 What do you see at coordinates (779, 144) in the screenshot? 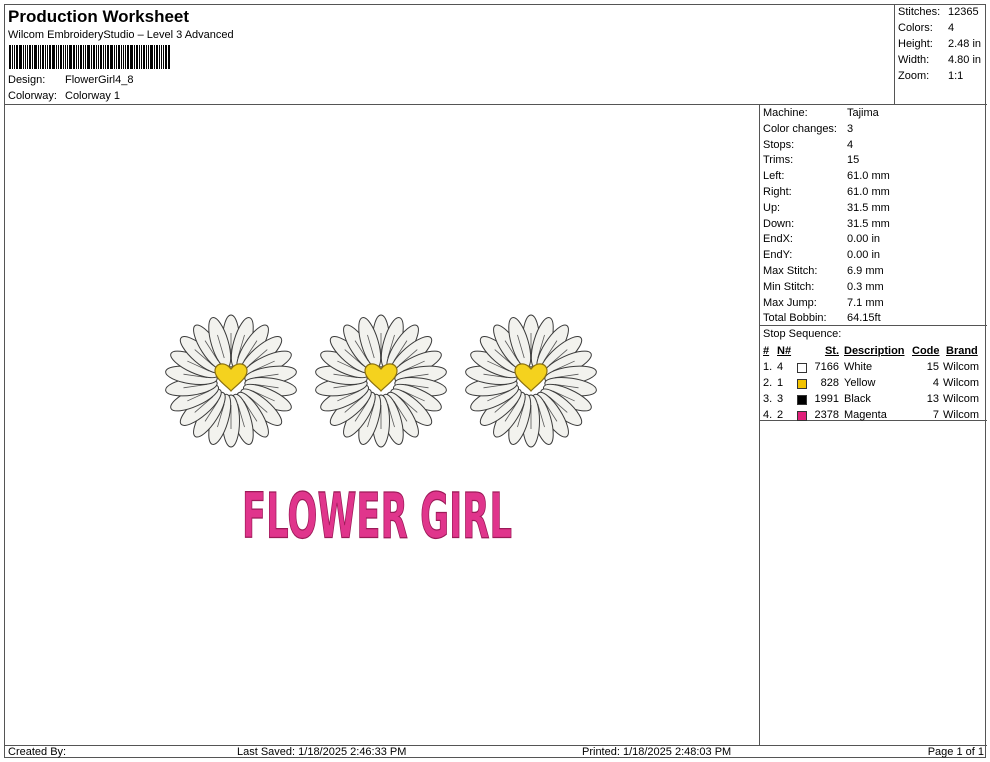
I see `info-label: Stops:` at bounding box center [779, 144].